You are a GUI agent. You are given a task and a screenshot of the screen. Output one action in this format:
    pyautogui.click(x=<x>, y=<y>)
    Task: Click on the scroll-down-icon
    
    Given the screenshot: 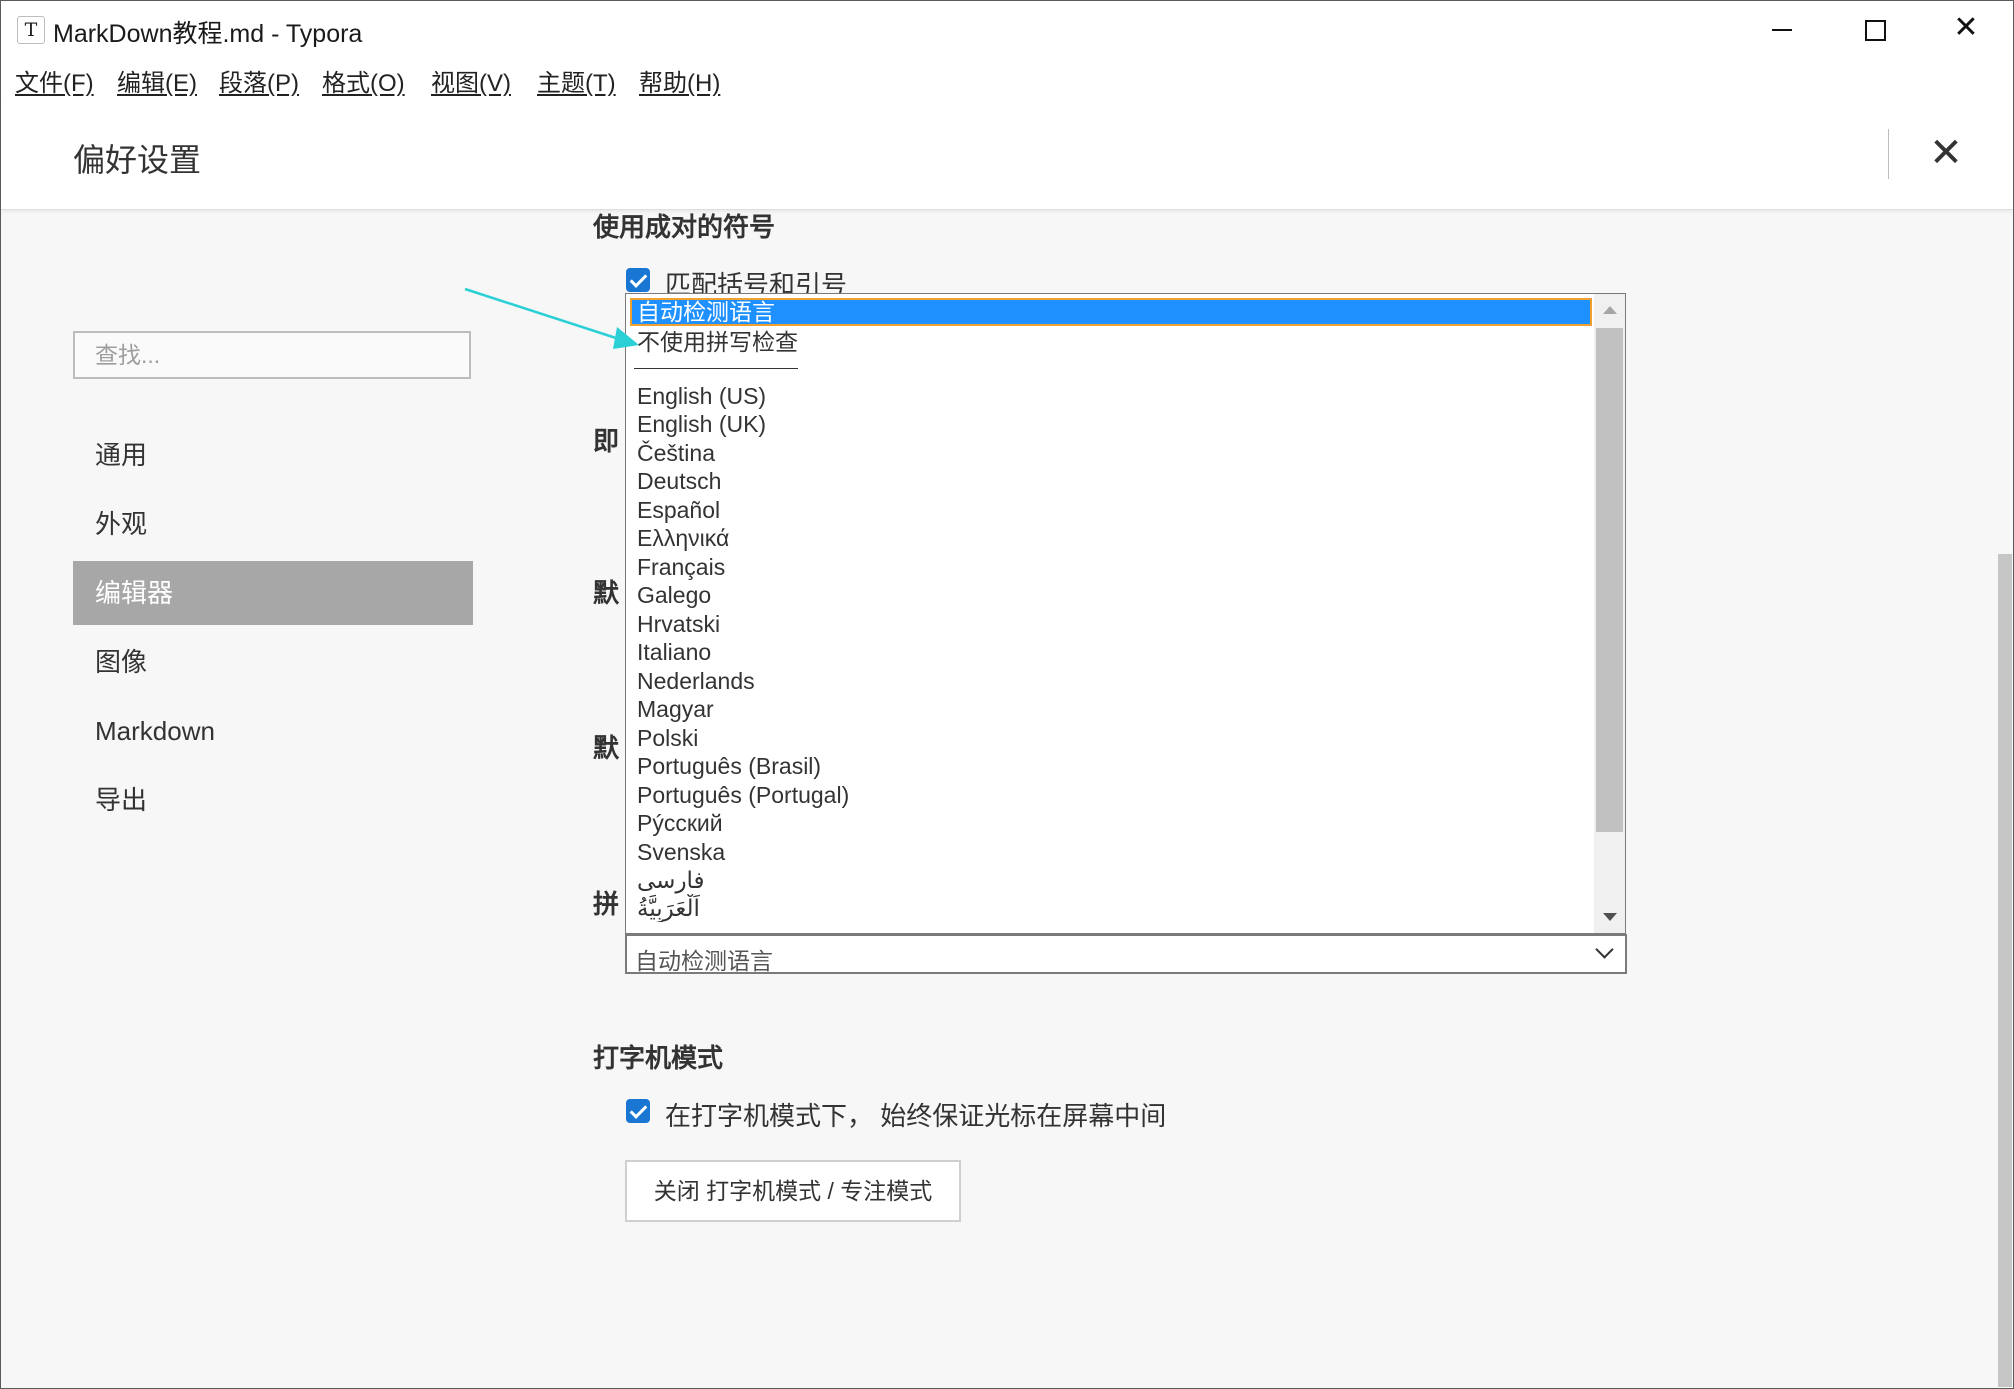 What is the action you would take?
    pyautogui.click(x=1610, y=917)
    